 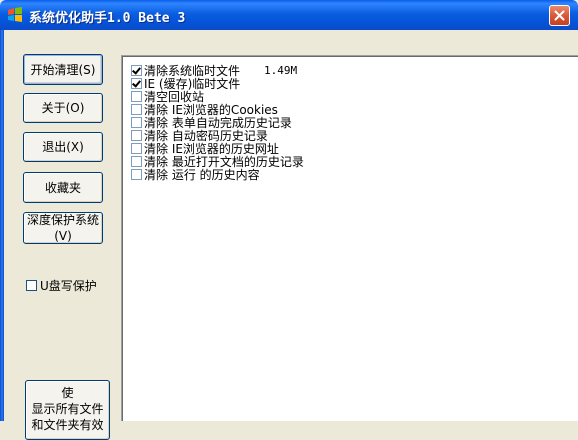 I want to click on usb-write-protect-label: U盘写保护, so click(x=68, y=286).